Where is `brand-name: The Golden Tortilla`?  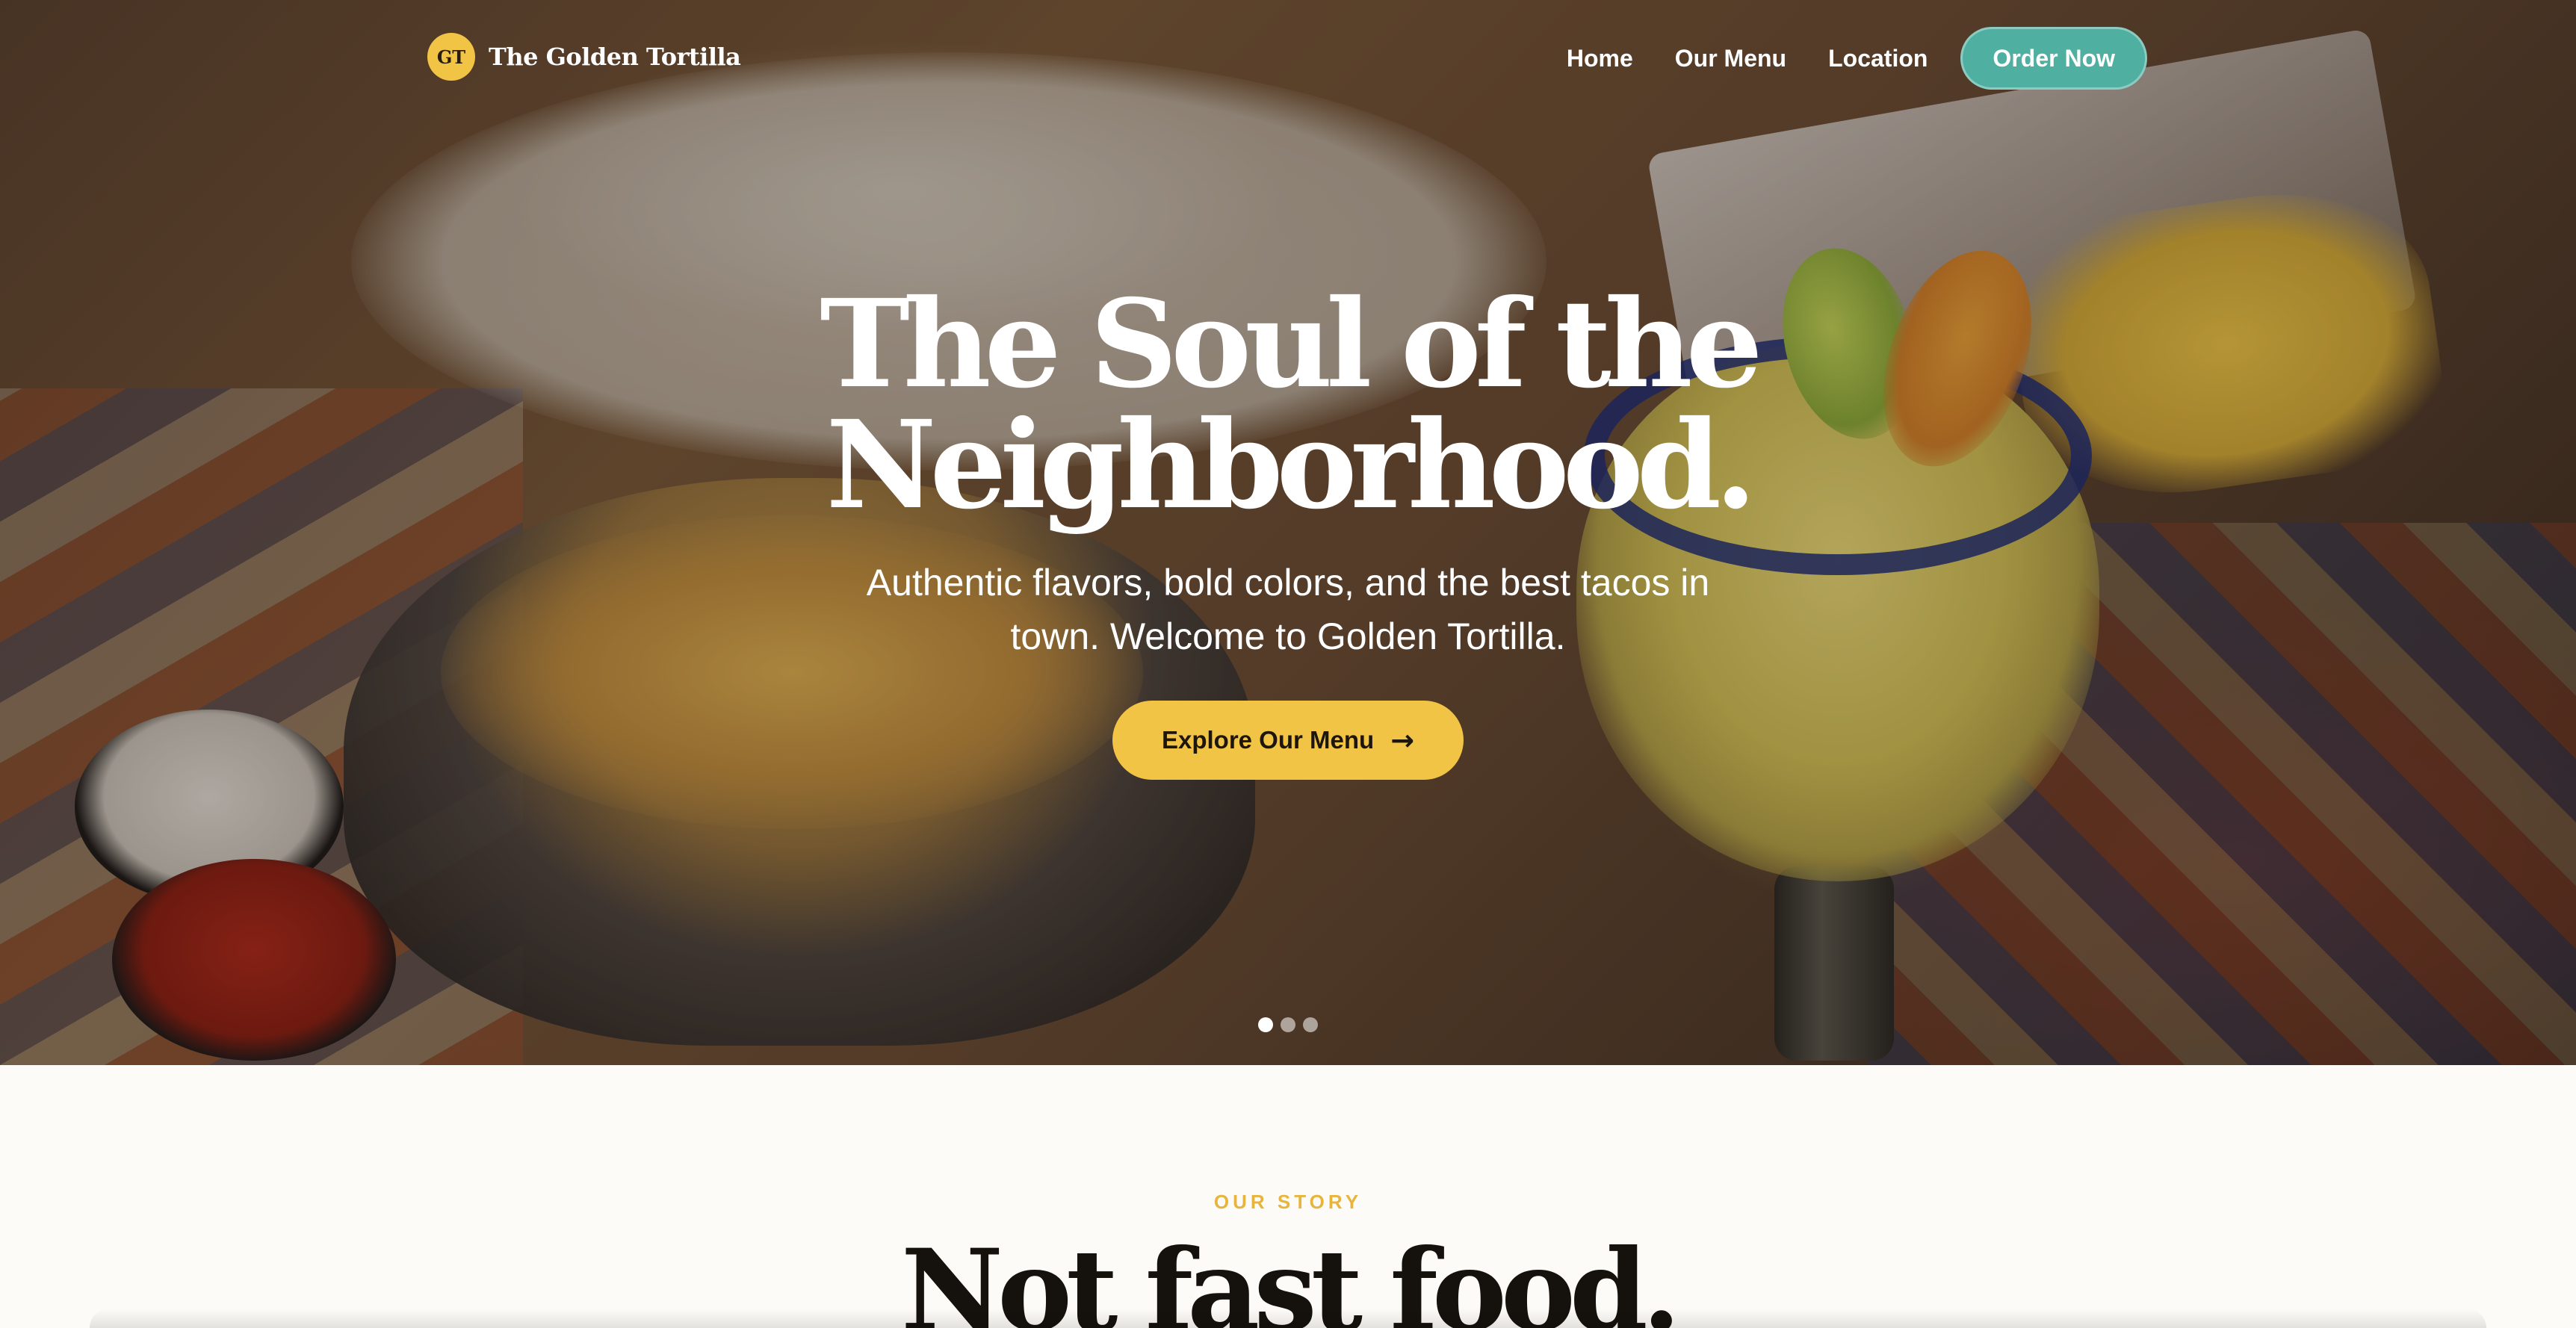 brand-name: The Golden Tortilla is located at coordinates (615, 57).